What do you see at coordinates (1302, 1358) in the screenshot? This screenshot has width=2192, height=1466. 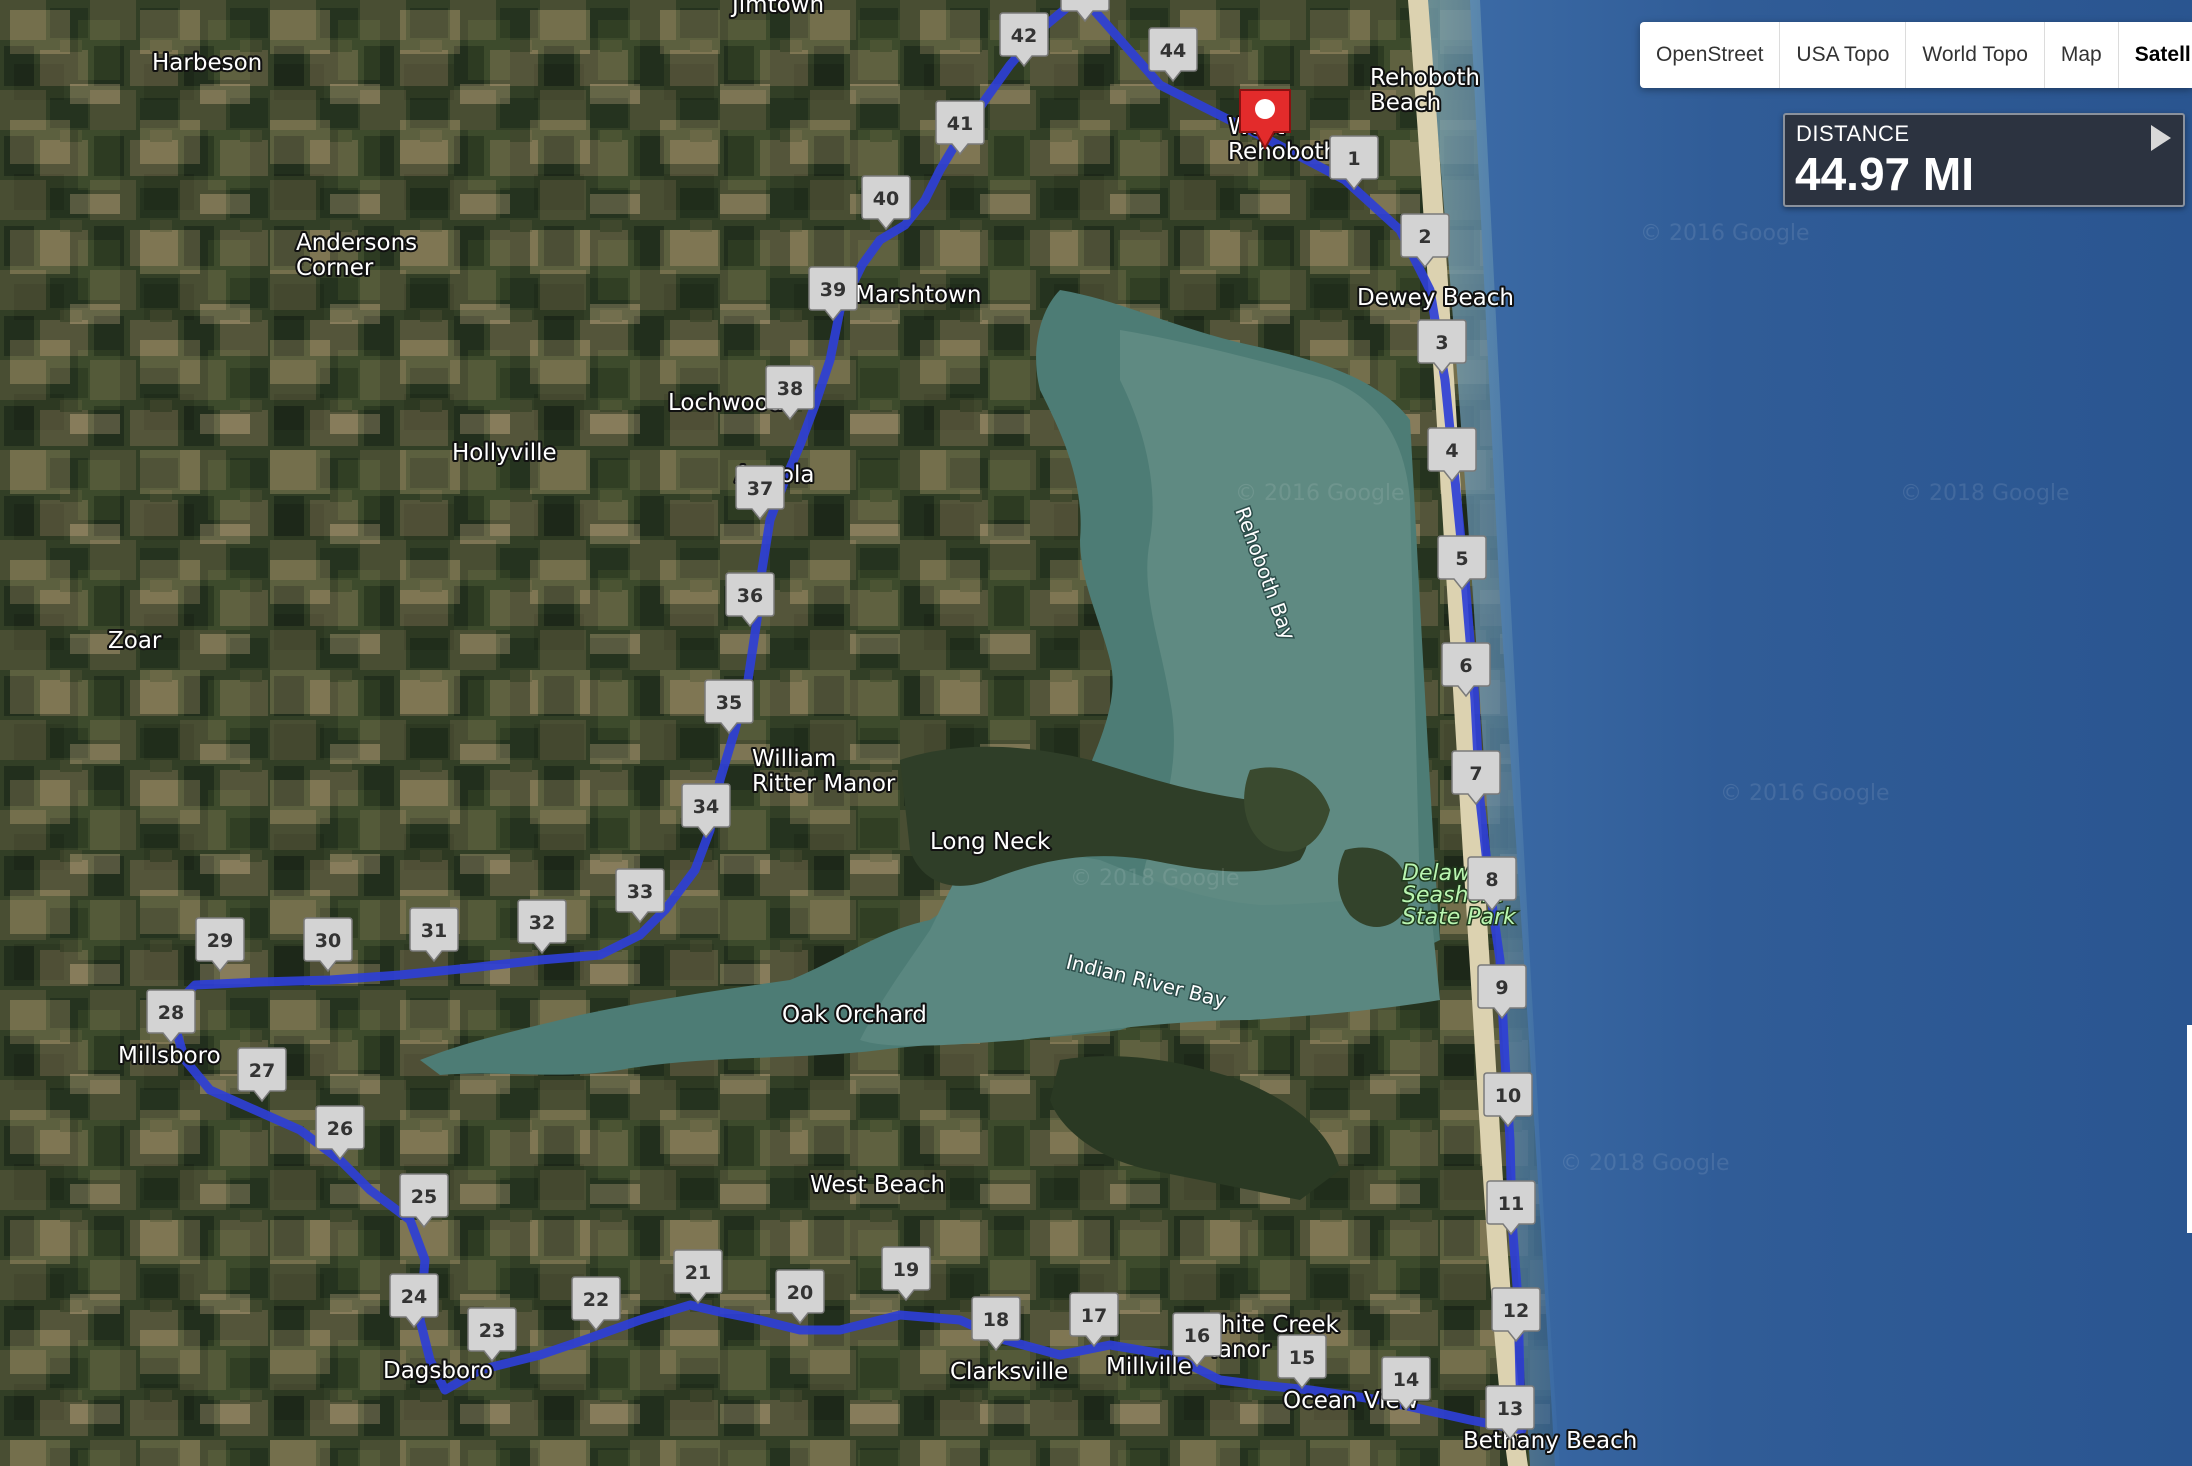 I see `mile-marker-label: 15` at bounding box center [1302, 1358].